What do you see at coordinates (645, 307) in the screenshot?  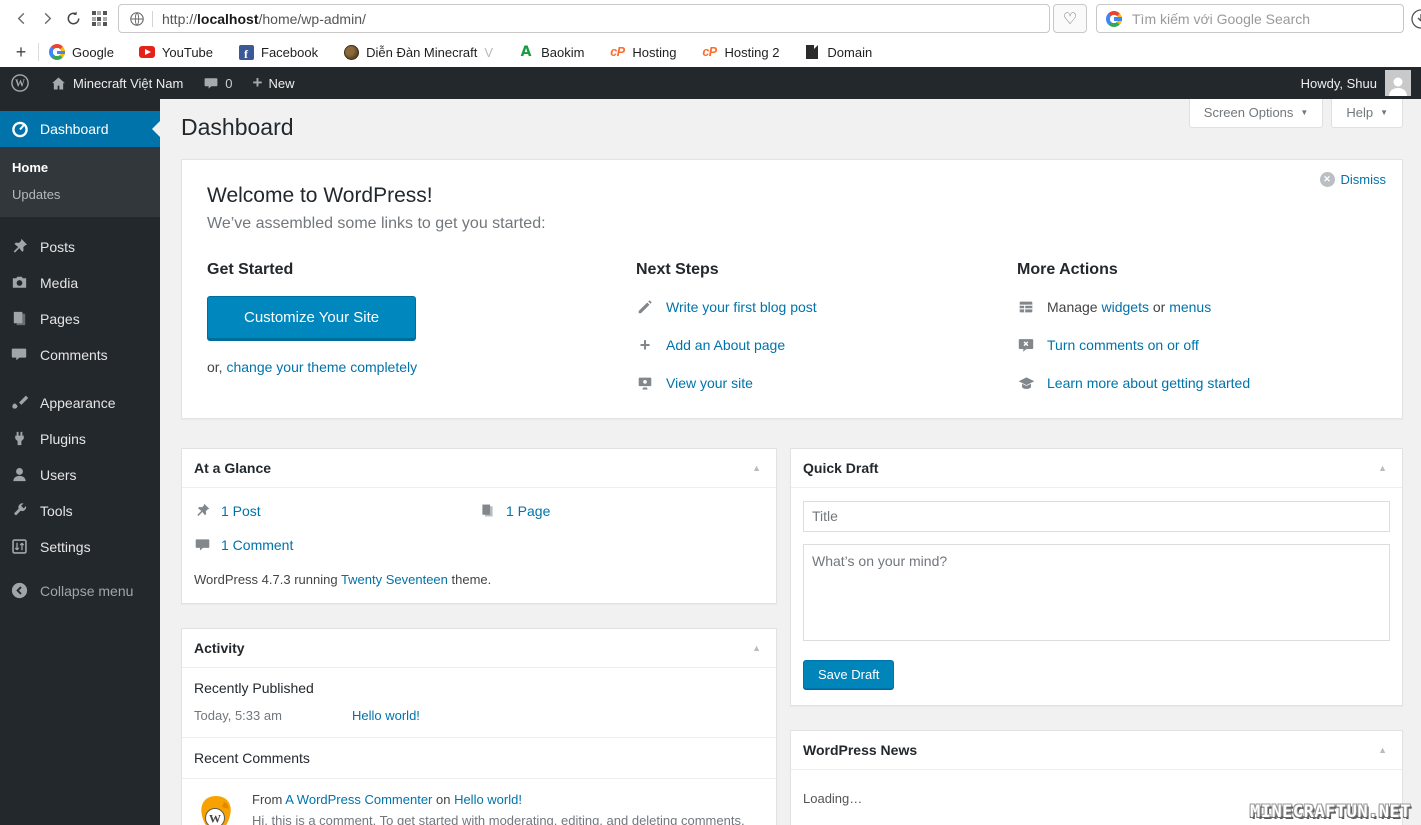 I see `pencil-icon` at bounding box center [645, 307].